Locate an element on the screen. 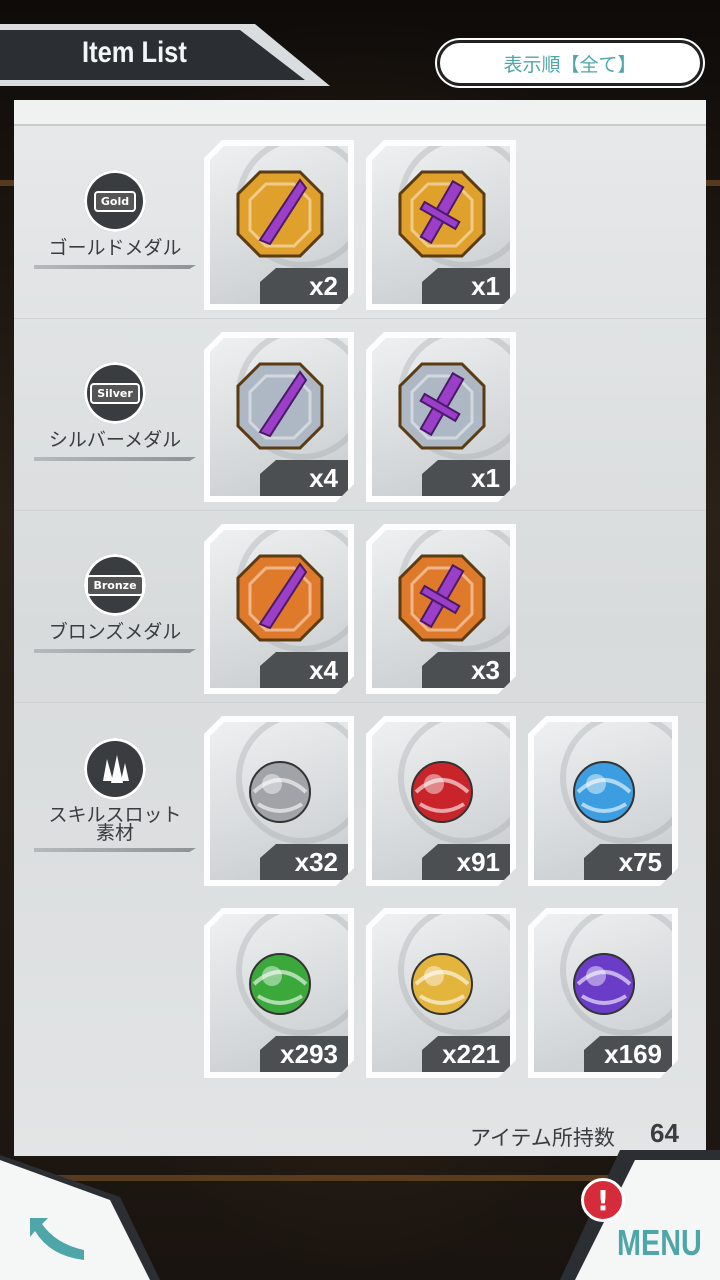 This screenshot has height=1280, width=720. item-card: x2 is located at coordinates (279, 225).